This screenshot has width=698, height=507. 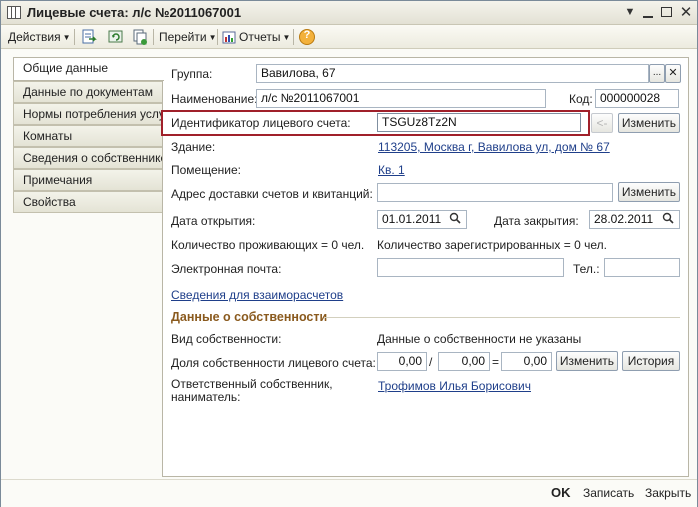 I want to click on save-button: Записать, so click(x=608, y=493).